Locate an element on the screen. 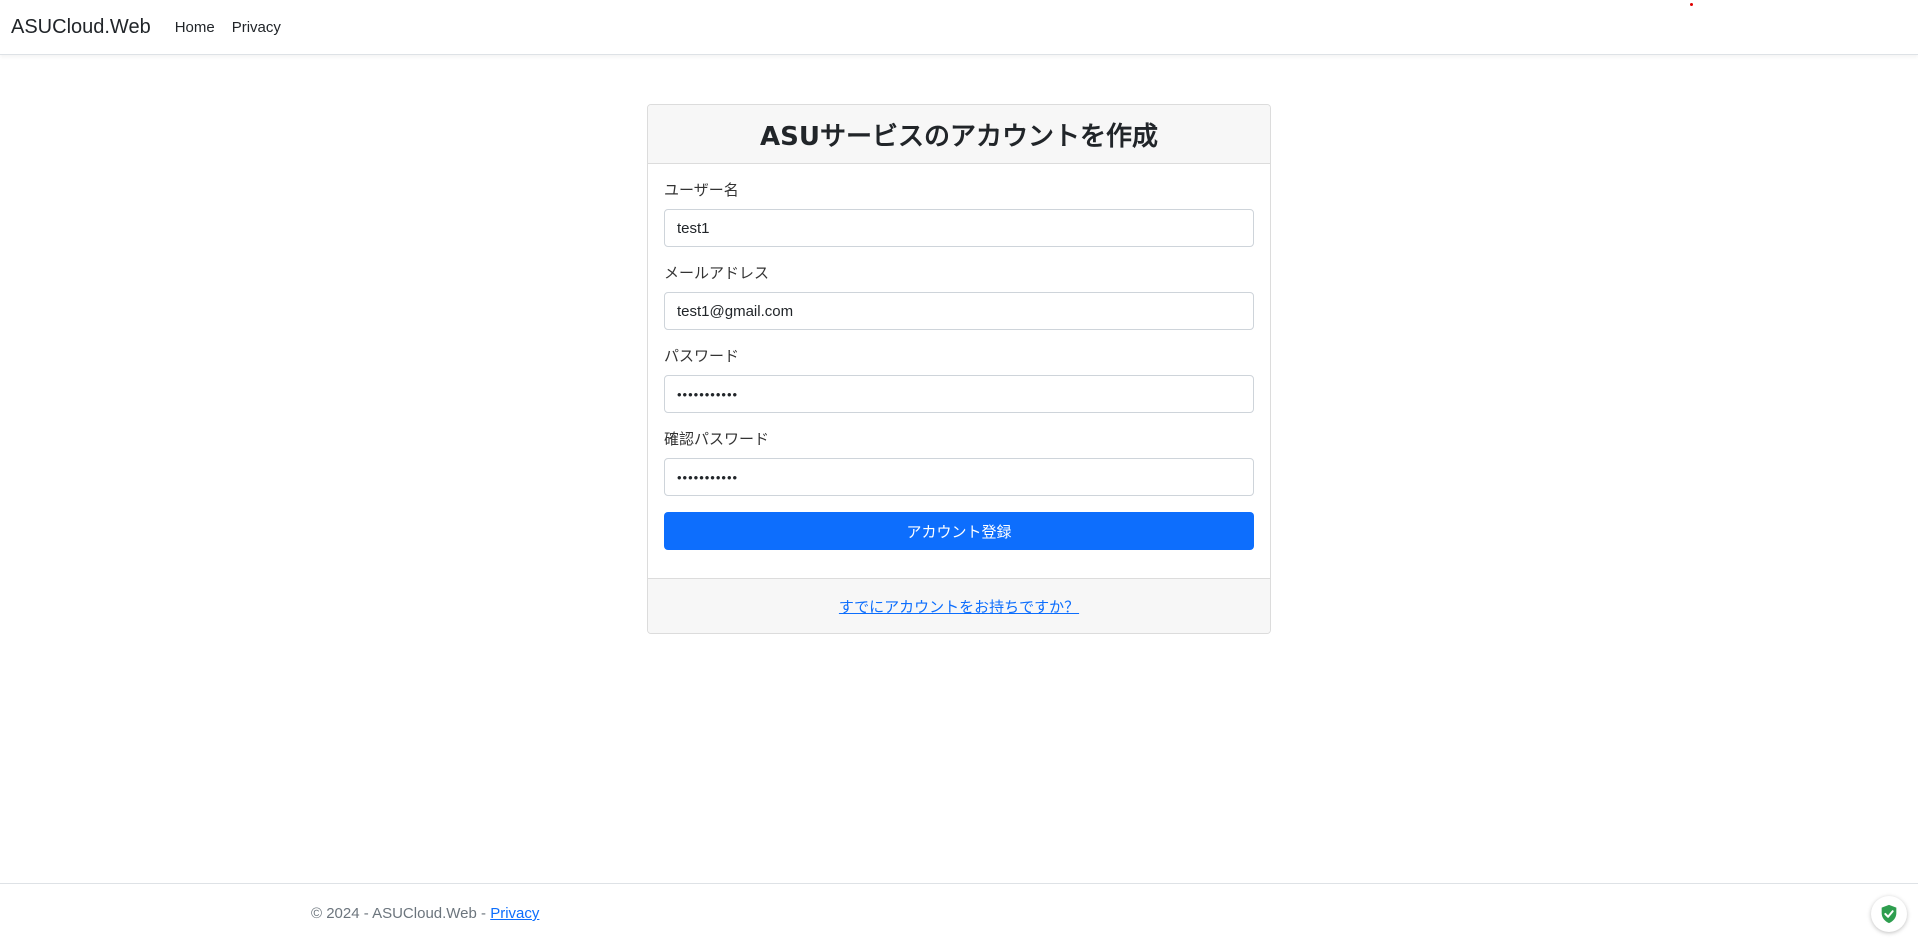 This screenshot has height=941, width=1918. register-form: ユーザー名 メールアドレス パスワード 確認パスワード アカウント登録 is located at coordinates (959, 373).